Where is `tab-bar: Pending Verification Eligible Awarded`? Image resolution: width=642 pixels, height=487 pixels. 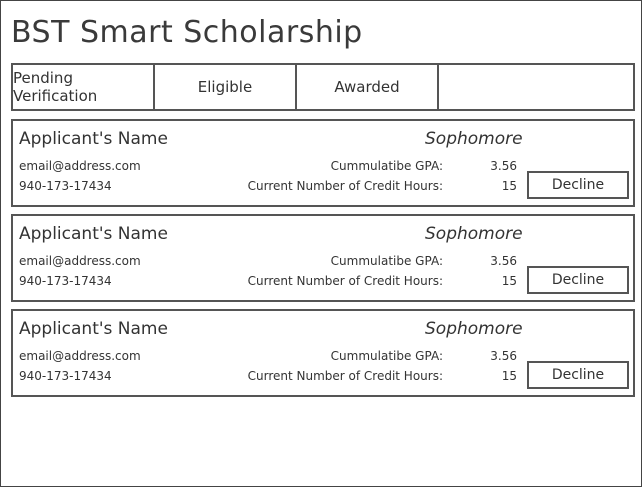 tab-bar: Pending Verification Eligible Awarded is located at coordinates (323, 87).